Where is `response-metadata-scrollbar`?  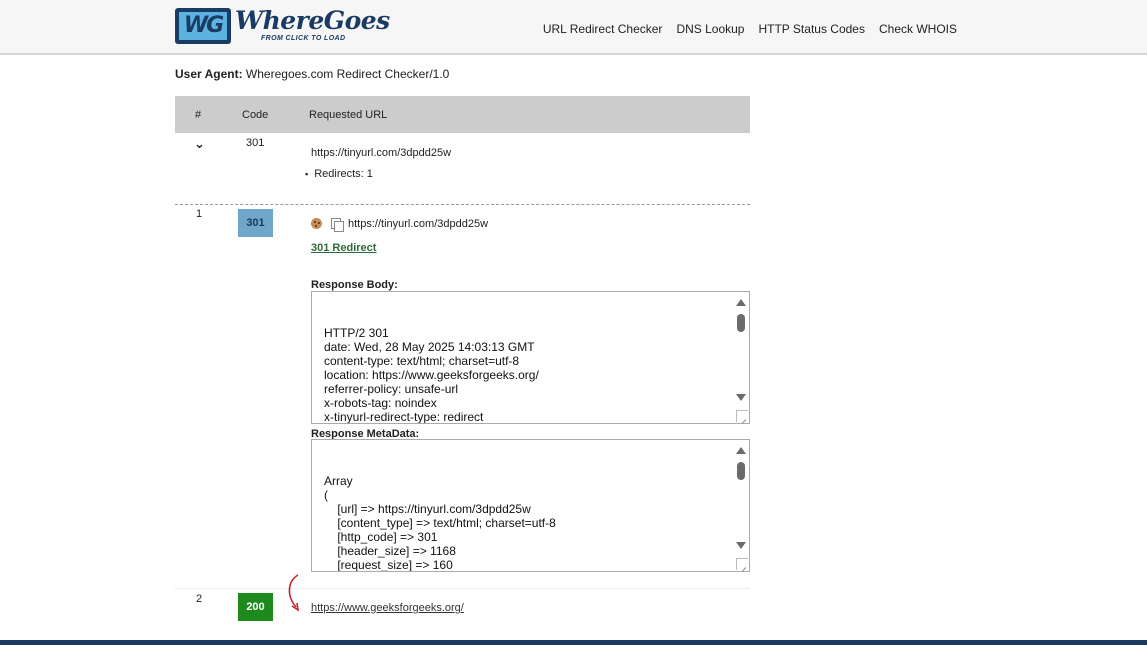 response-metadata-scrollbar is located at coordinates (741, 505).